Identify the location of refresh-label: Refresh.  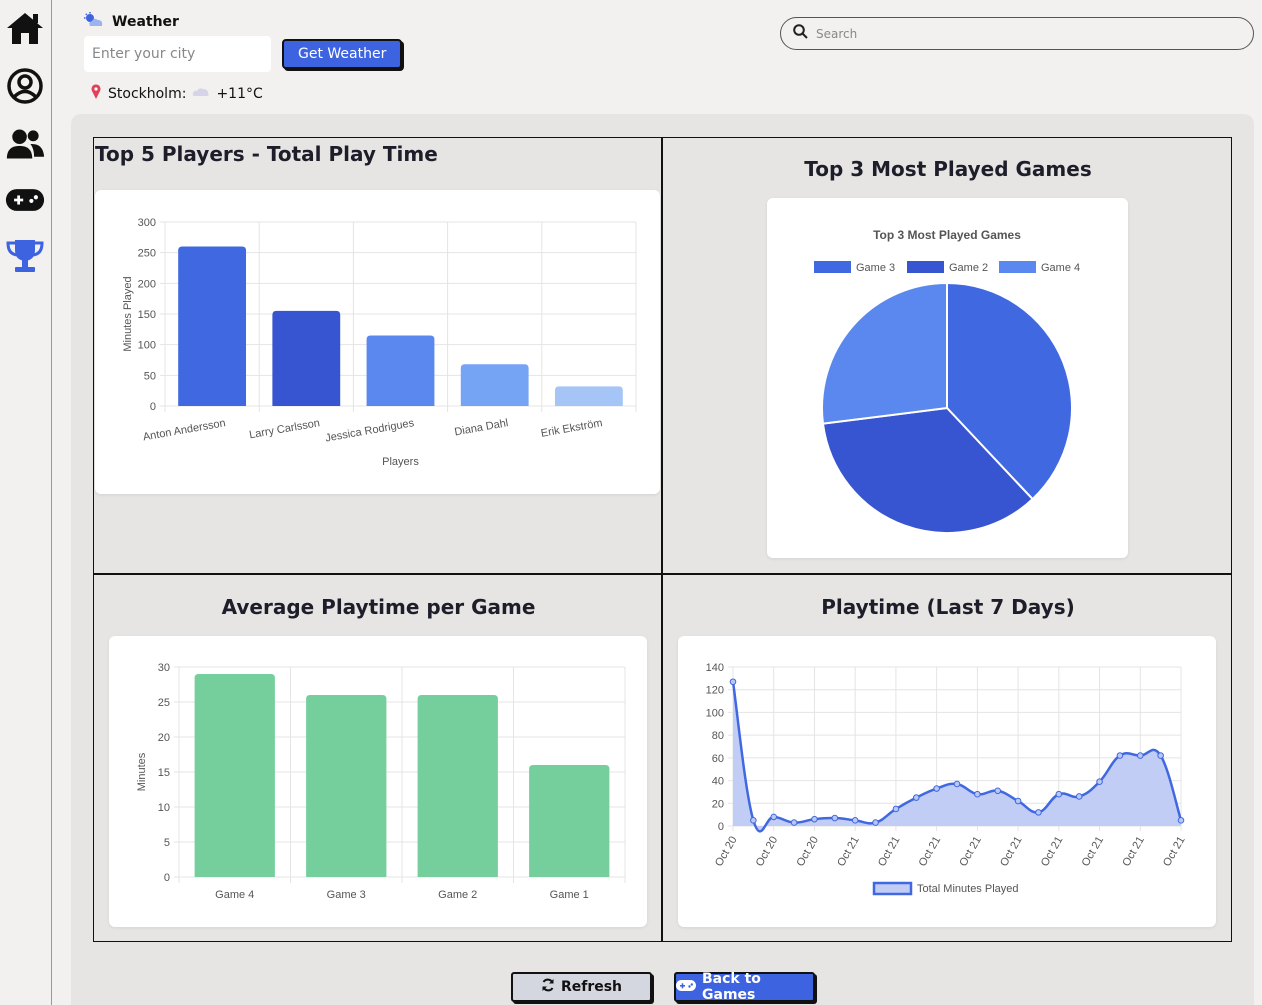
(591, 987).